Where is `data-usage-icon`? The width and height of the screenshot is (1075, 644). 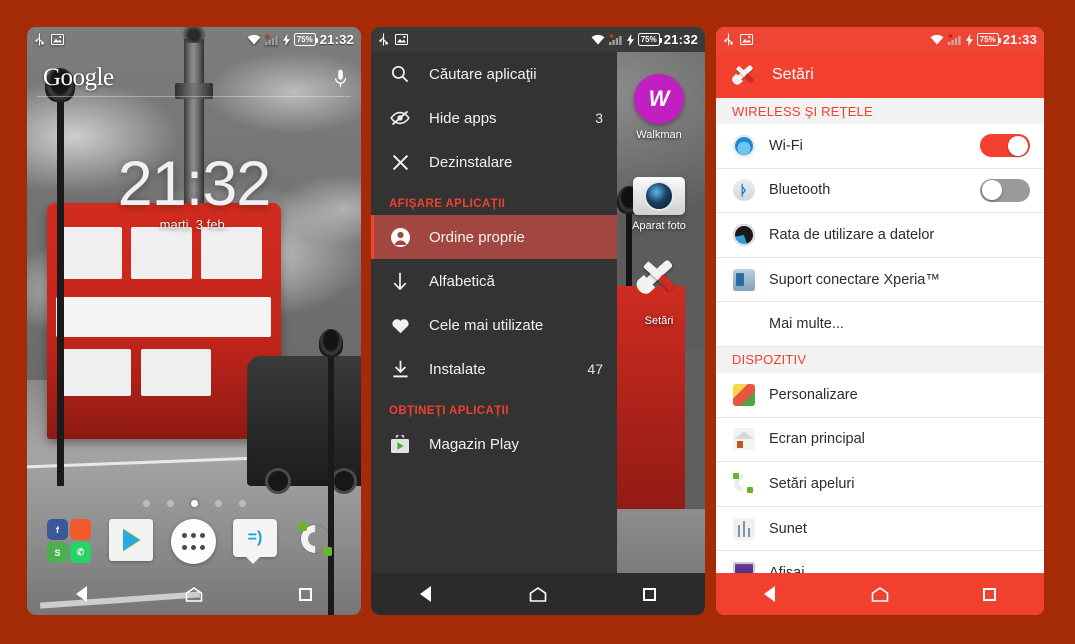 data-usage-icon is located at coordinates (744, 235).